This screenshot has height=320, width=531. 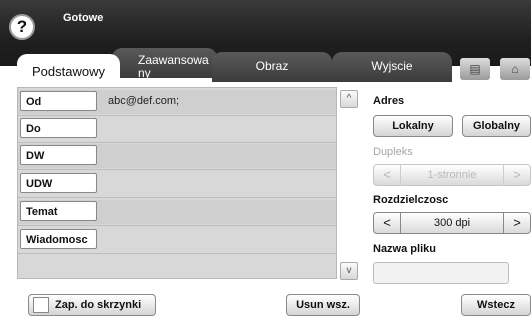 What do you see at coordinates (393, 152) in the screenshot?
I see `duplex-label: Dupleks` at bounding box center [393, 152].